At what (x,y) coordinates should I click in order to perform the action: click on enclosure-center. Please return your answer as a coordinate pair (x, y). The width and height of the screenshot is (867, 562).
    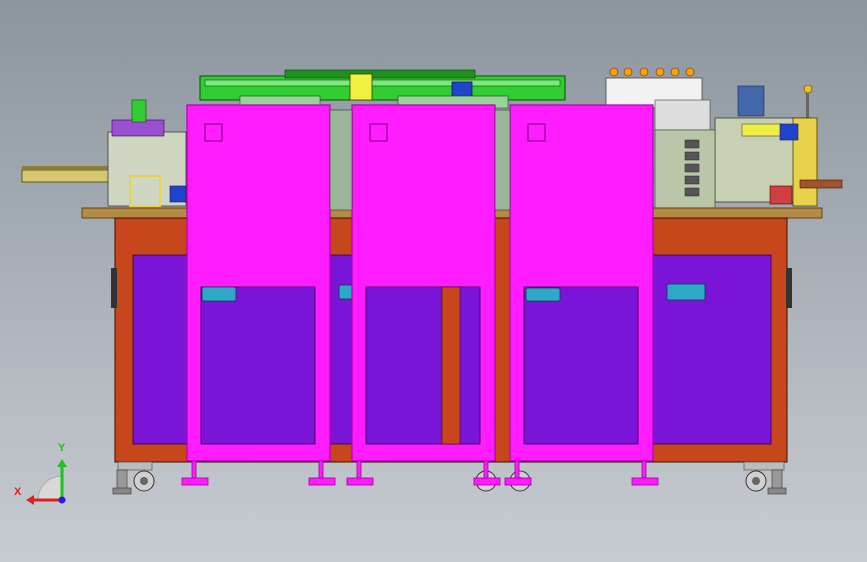
    Looking at the image, I should click on (423, 295).